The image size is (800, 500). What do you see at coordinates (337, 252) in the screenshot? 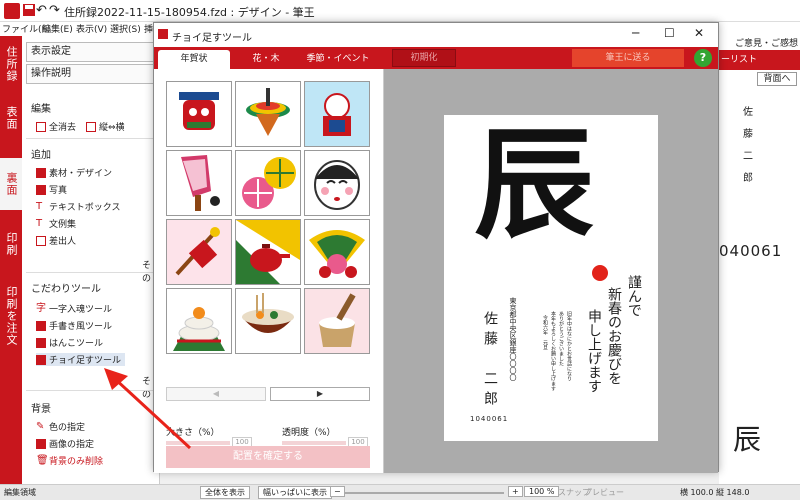
I see `tile-fan-flowers` at bounding box center [337, 252].